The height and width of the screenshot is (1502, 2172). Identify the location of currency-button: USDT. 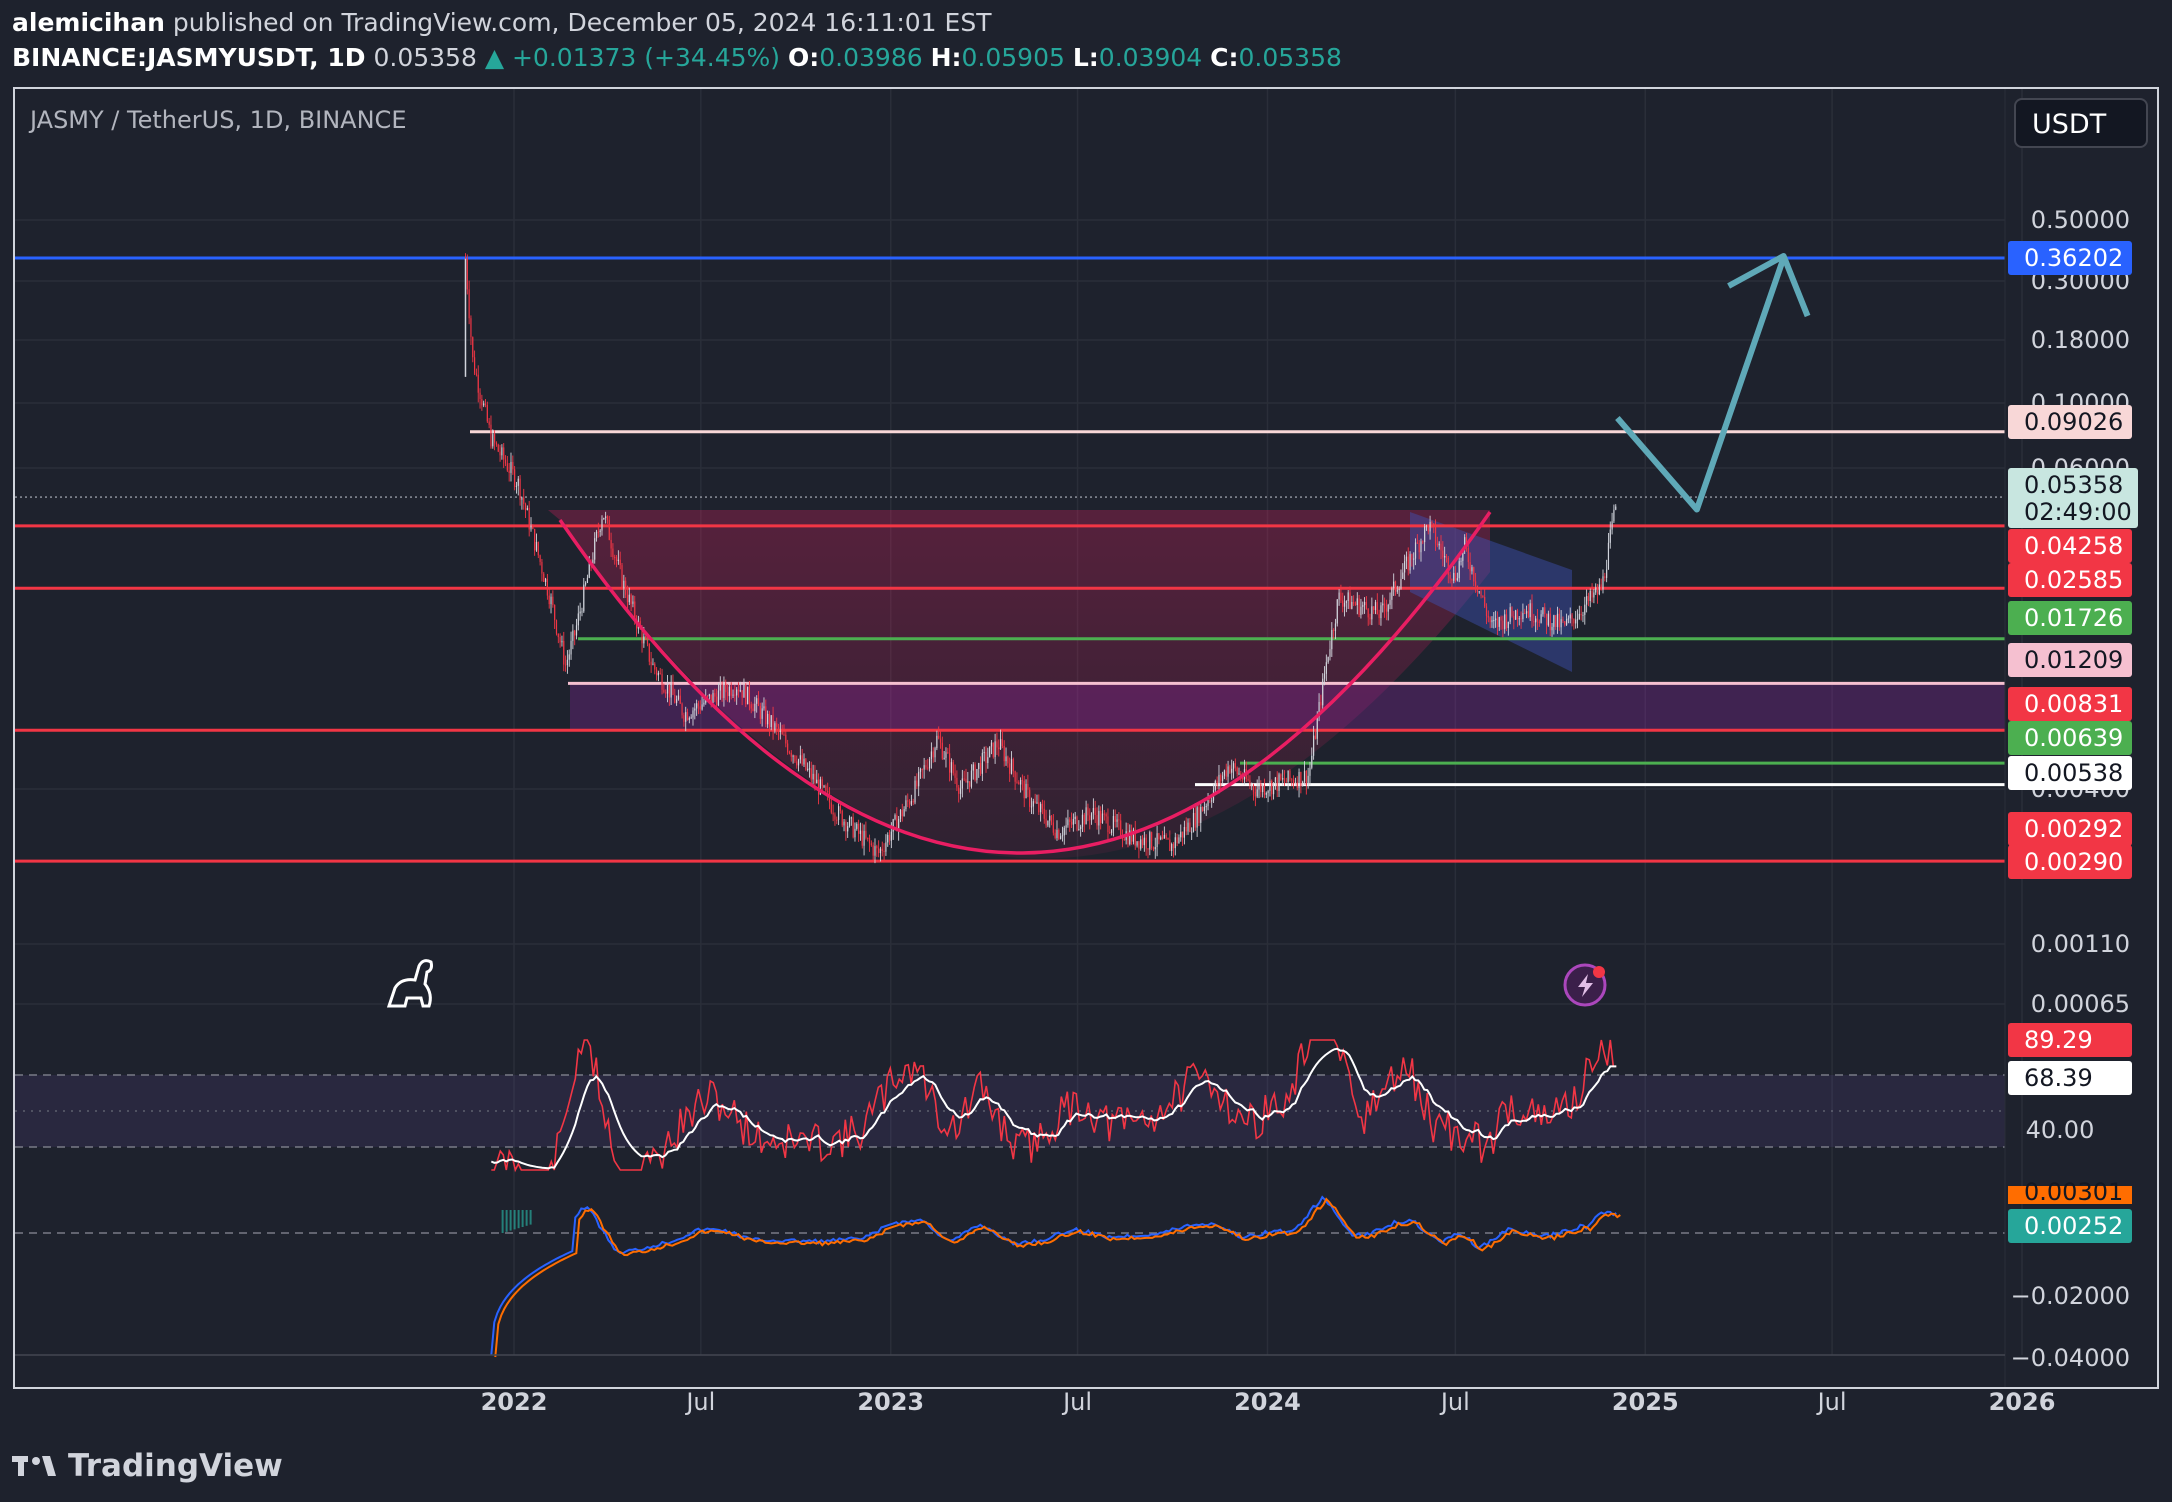
(2081, 123).